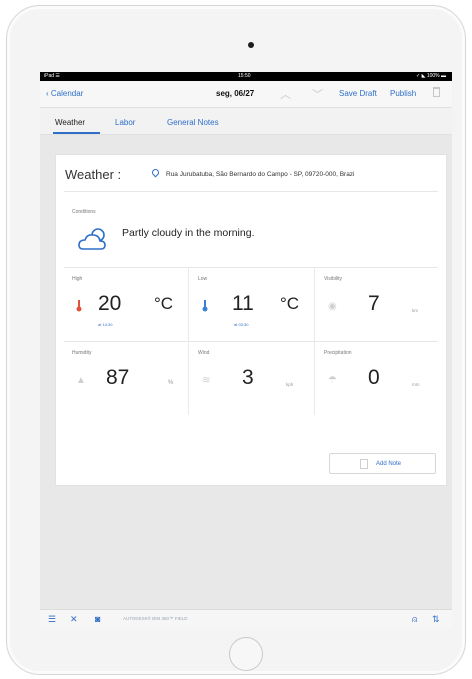 This screenshot has width=472, height=679. I want to click on note-icon, so click(364, 464).